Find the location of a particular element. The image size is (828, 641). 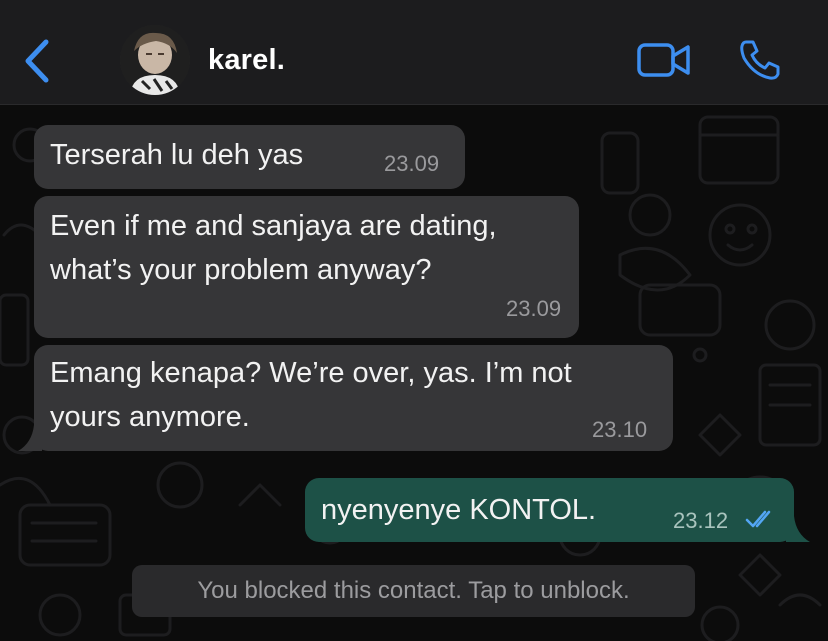

message-bubble-outgoing: nyenyenye KONTOL. 23.12 is located at coordinates (549, 510).